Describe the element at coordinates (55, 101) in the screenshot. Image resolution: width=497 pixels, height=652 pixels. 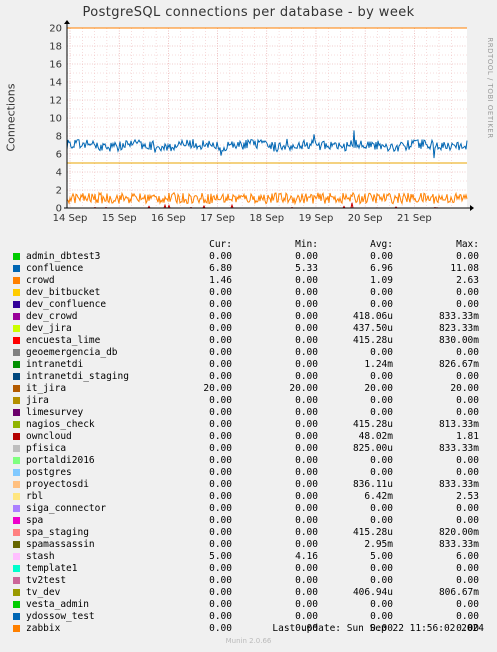
I see `y-tick-label: 12` at that location.